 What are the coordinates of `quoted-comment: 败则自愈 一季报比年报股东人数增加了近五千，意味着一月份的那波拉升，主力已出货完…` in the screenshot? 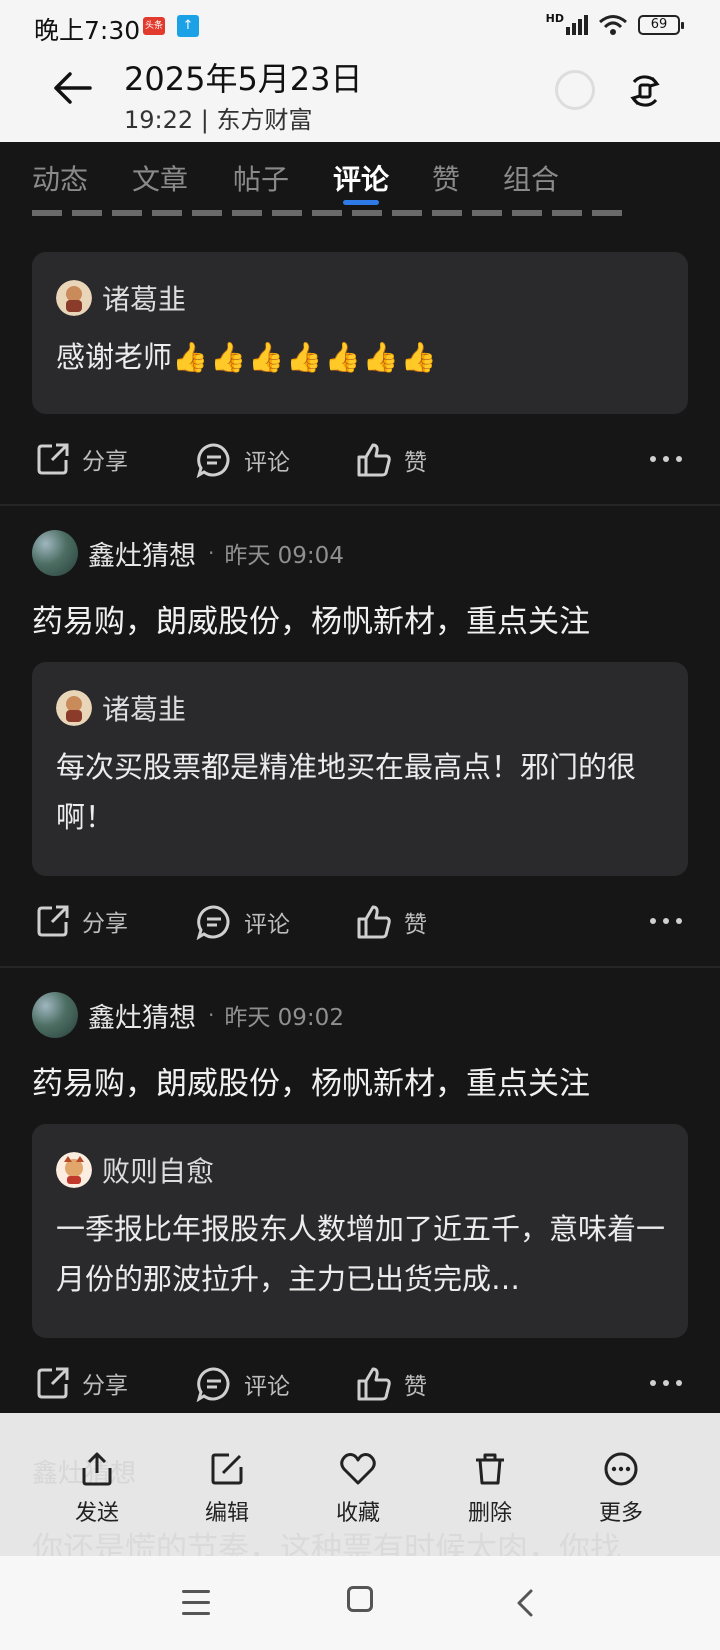 It's located at (360, 1231).